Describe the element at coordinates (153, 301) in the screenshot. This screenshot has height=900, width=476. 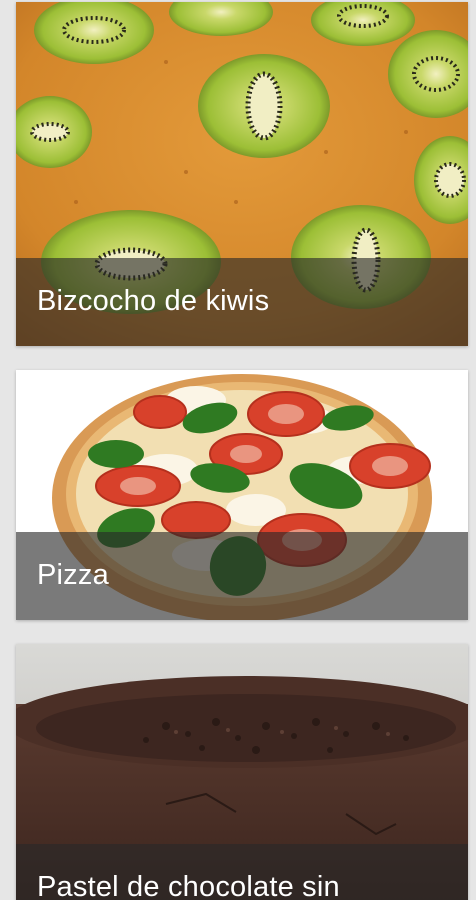
I see `recipe-title: Bizcocho de kiwis` at that location.